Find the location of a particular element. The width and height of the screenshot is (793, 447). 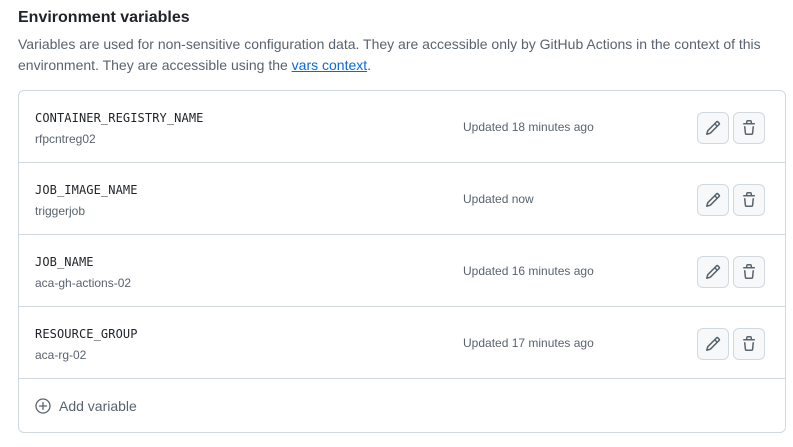

variable-updated-time: Updated now is located at coordinates (498, 199).